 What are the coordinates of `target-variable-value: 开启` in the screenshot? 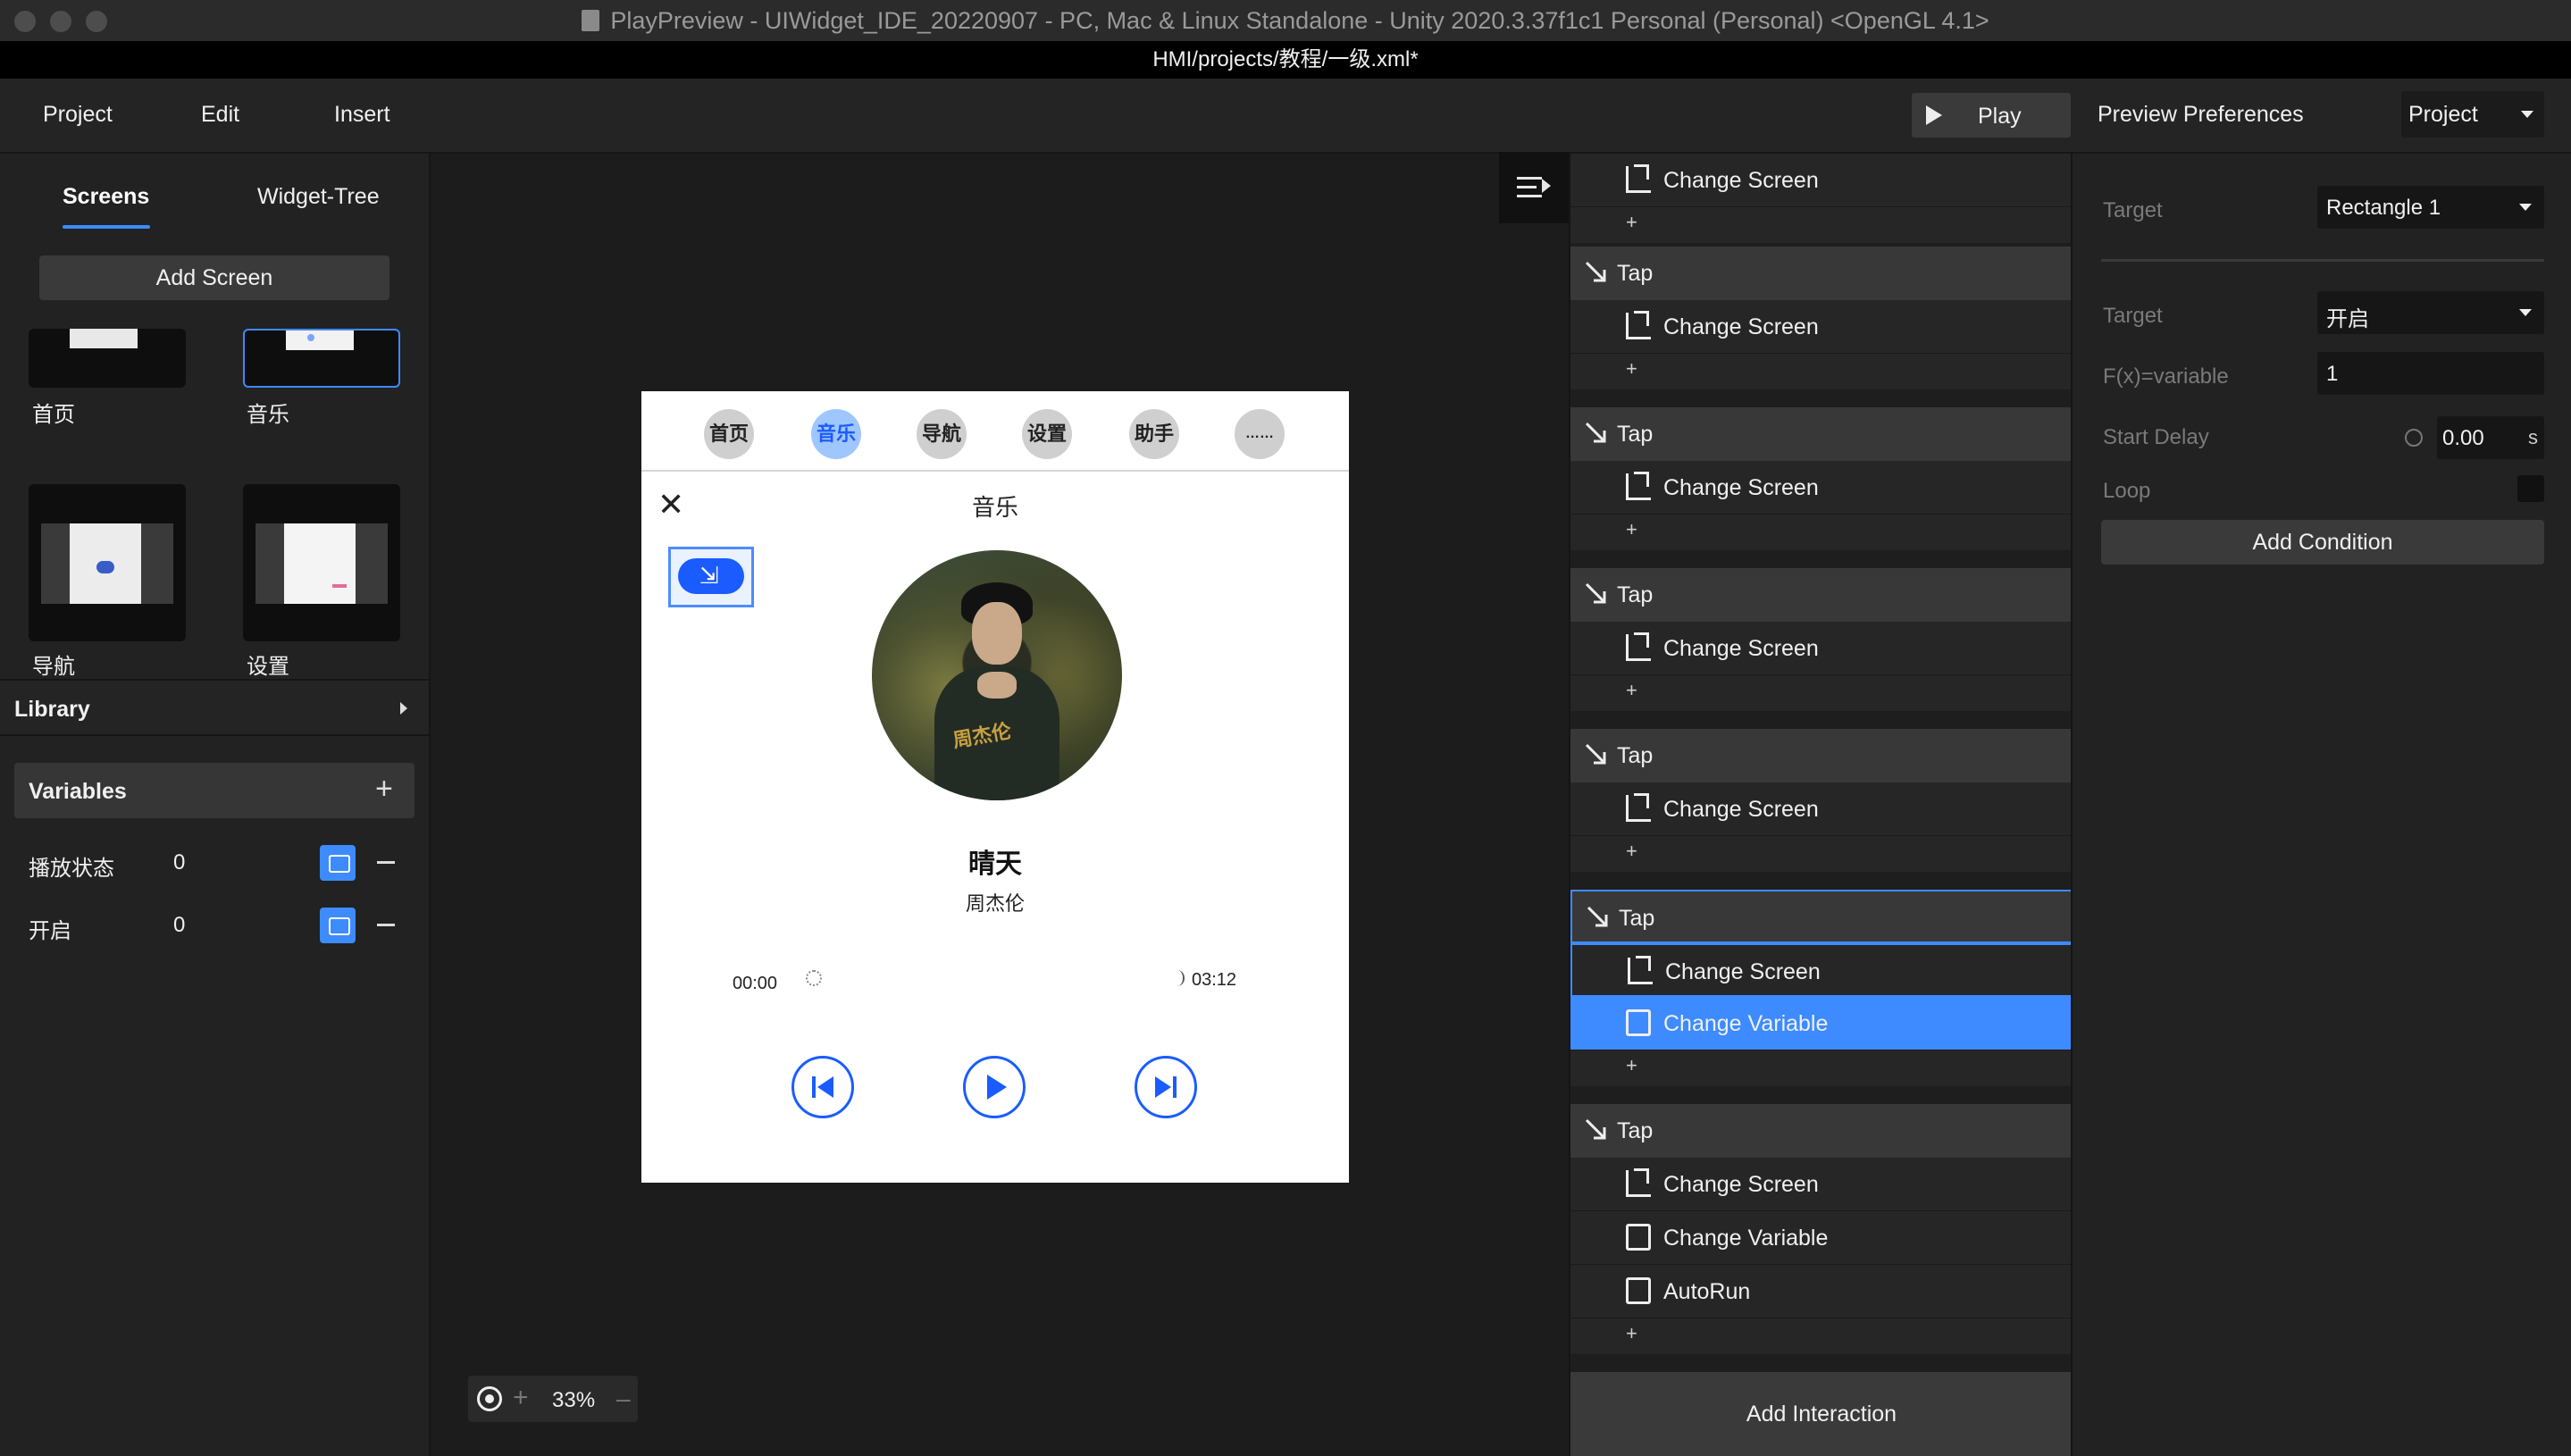 It's located at (2347, 319).